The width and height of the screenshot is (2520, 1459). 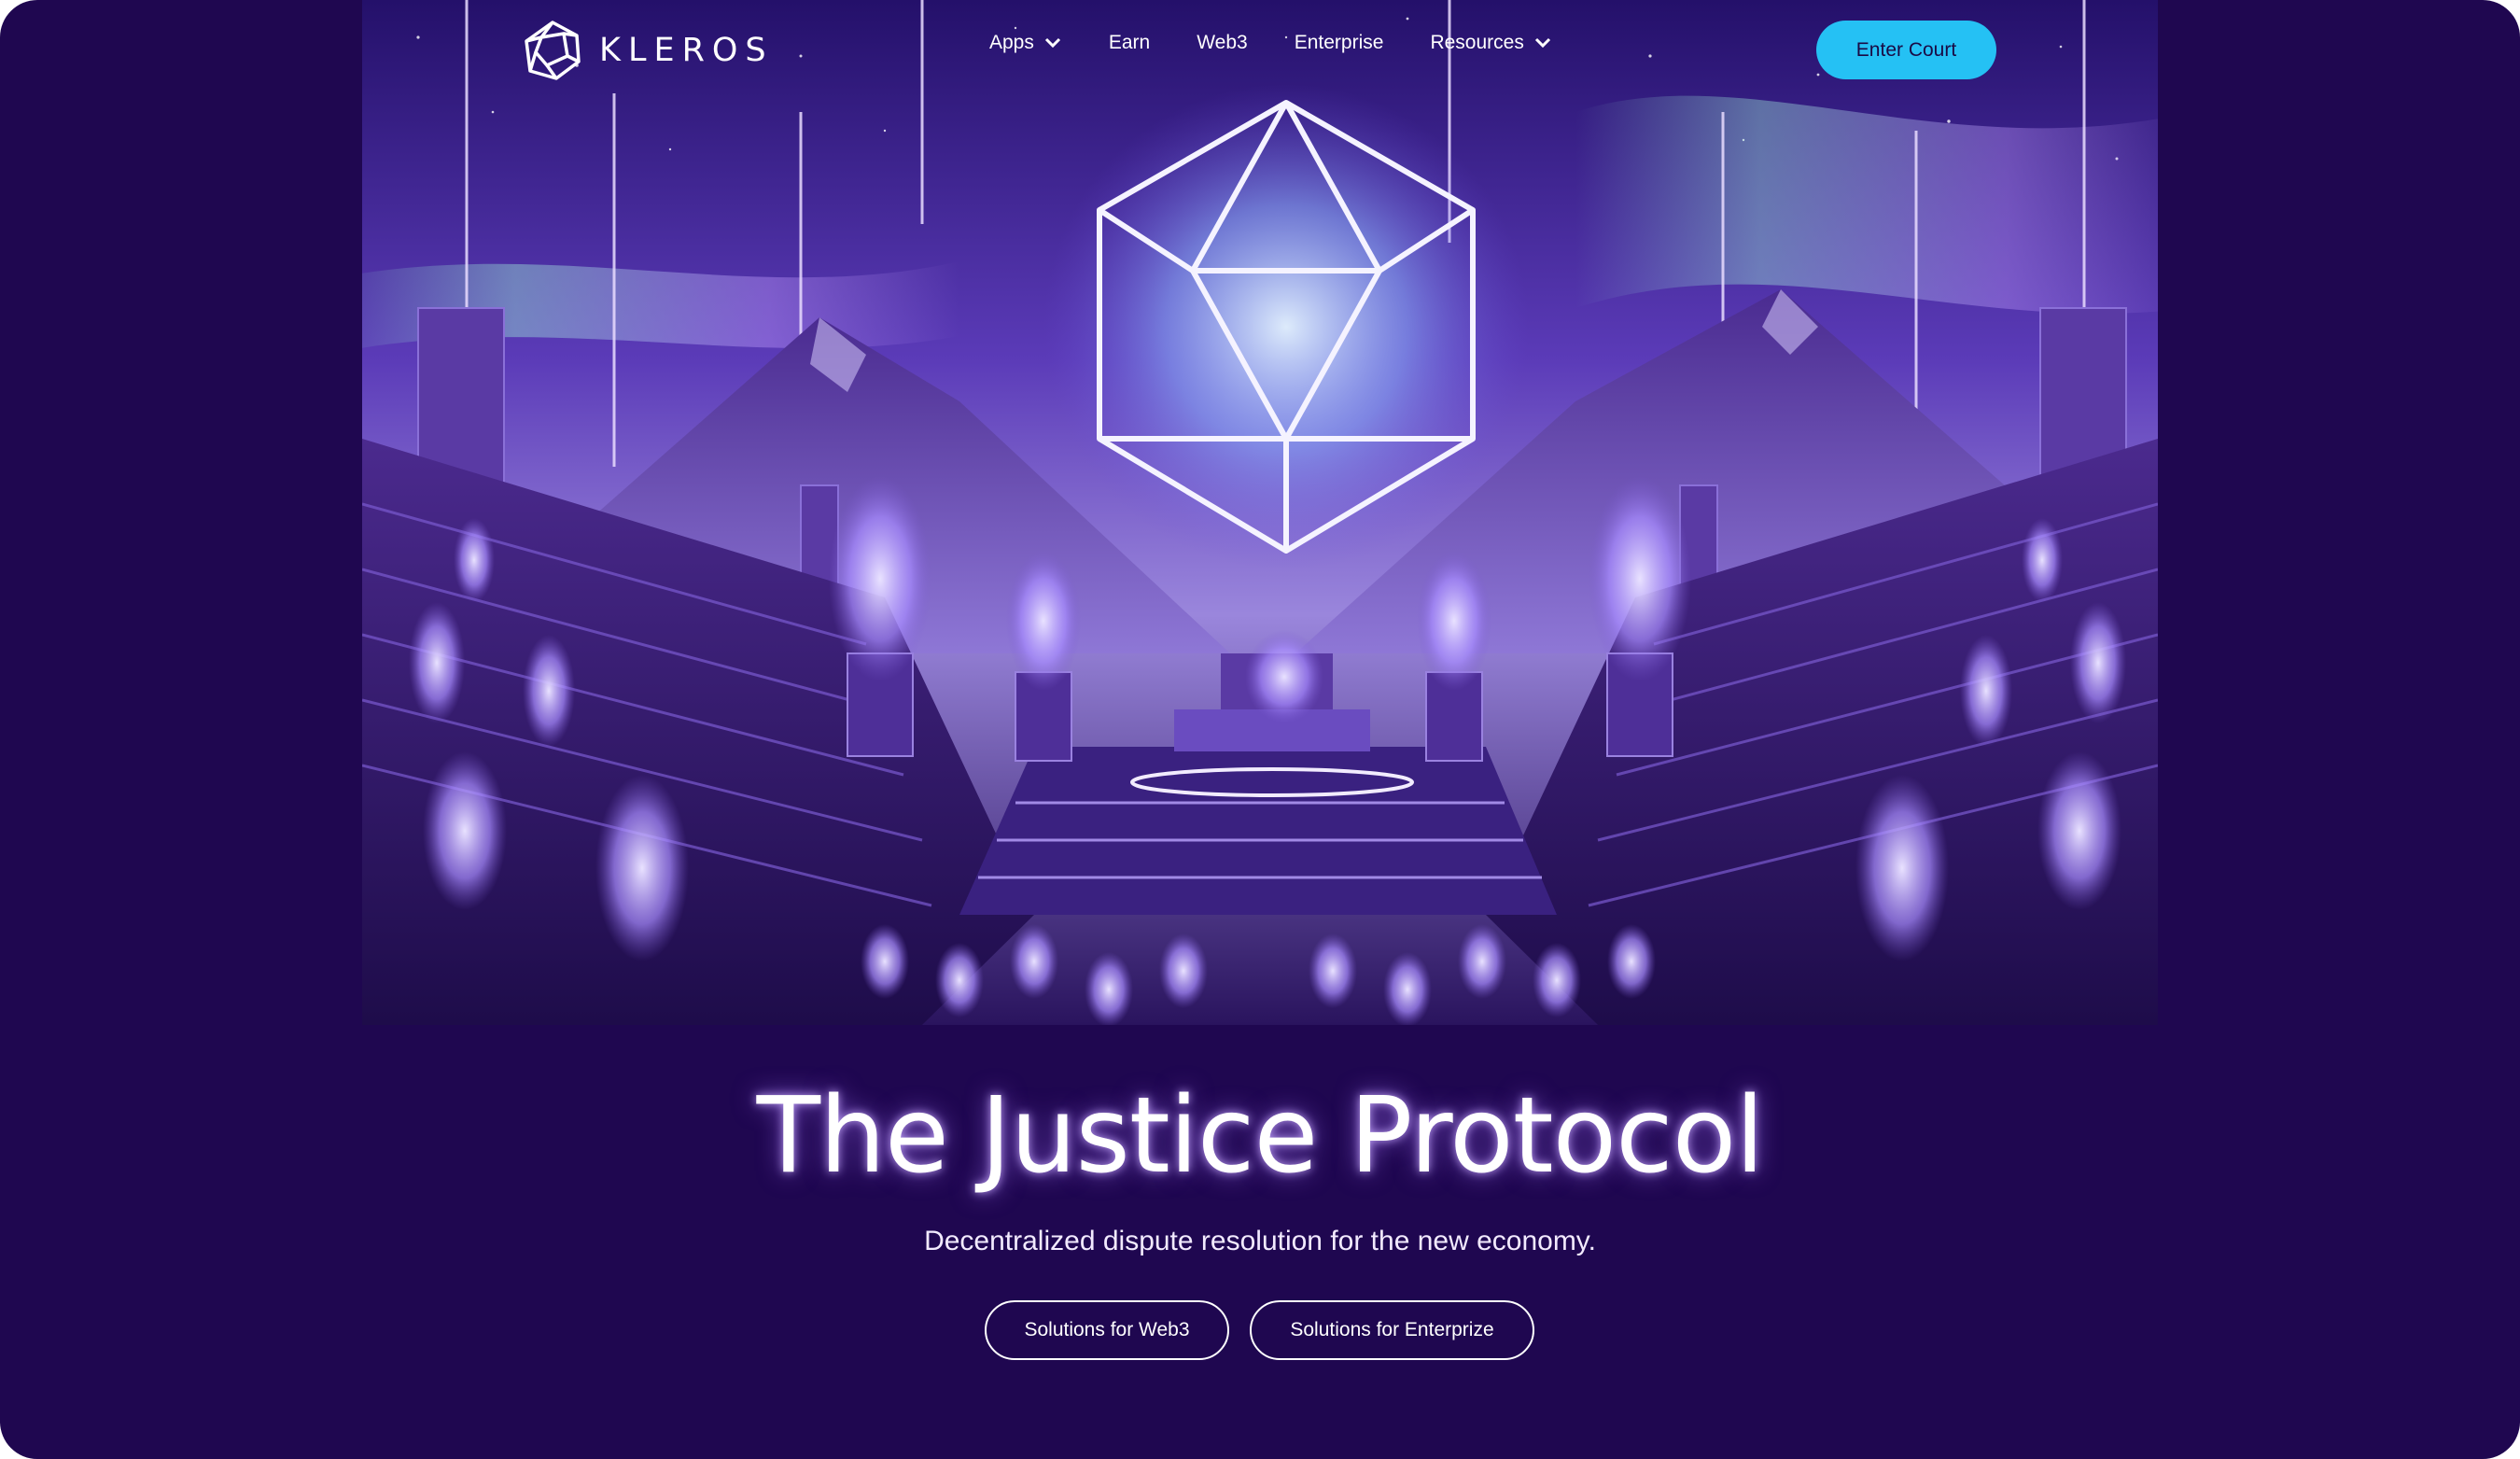 What do you see at coordinates (686, 50) in the screenshot?
I see `brand-name: KLEROS` at bounding box center [686, 50].